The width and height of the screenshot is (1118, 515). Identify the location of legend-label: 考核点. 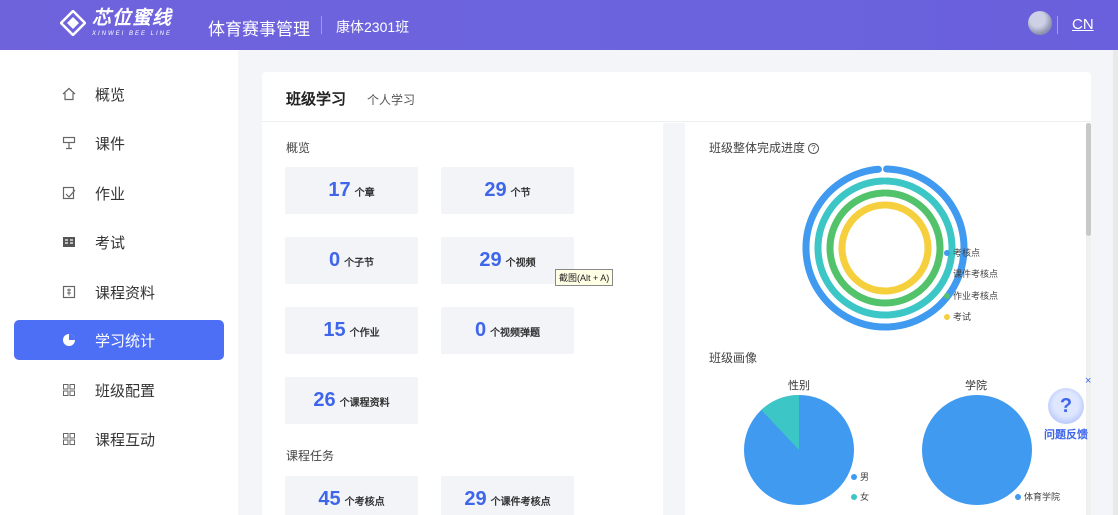
(967, 253).